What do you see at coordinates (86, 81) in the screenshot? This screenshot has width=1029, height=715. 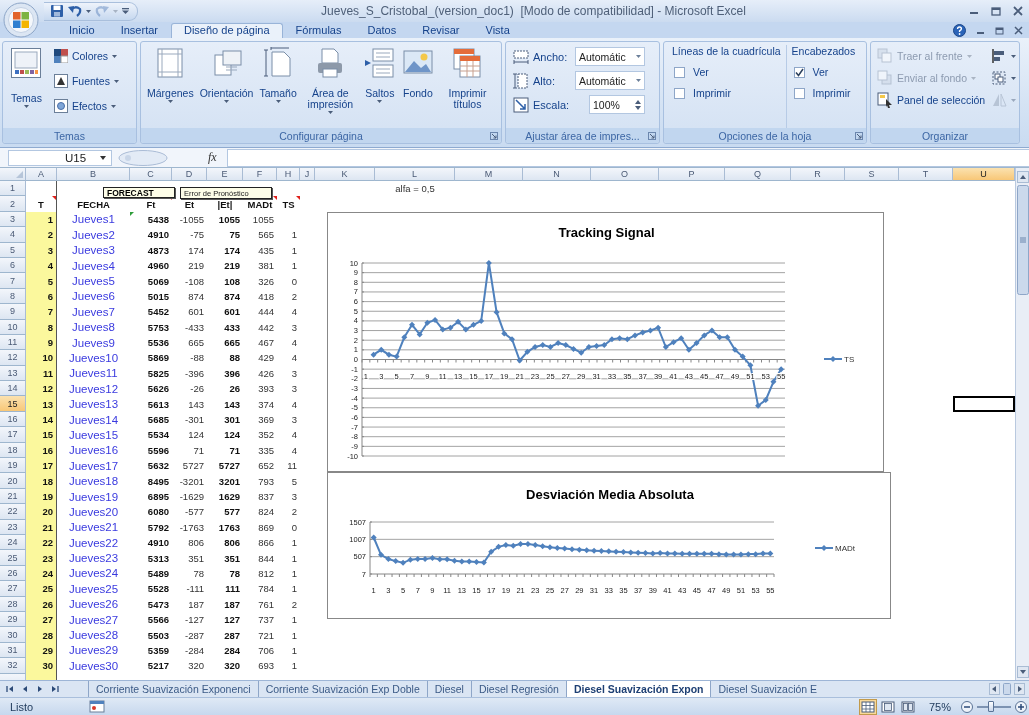 I see `theme-option-button: Fuentes` at bounding box center [86, 81].